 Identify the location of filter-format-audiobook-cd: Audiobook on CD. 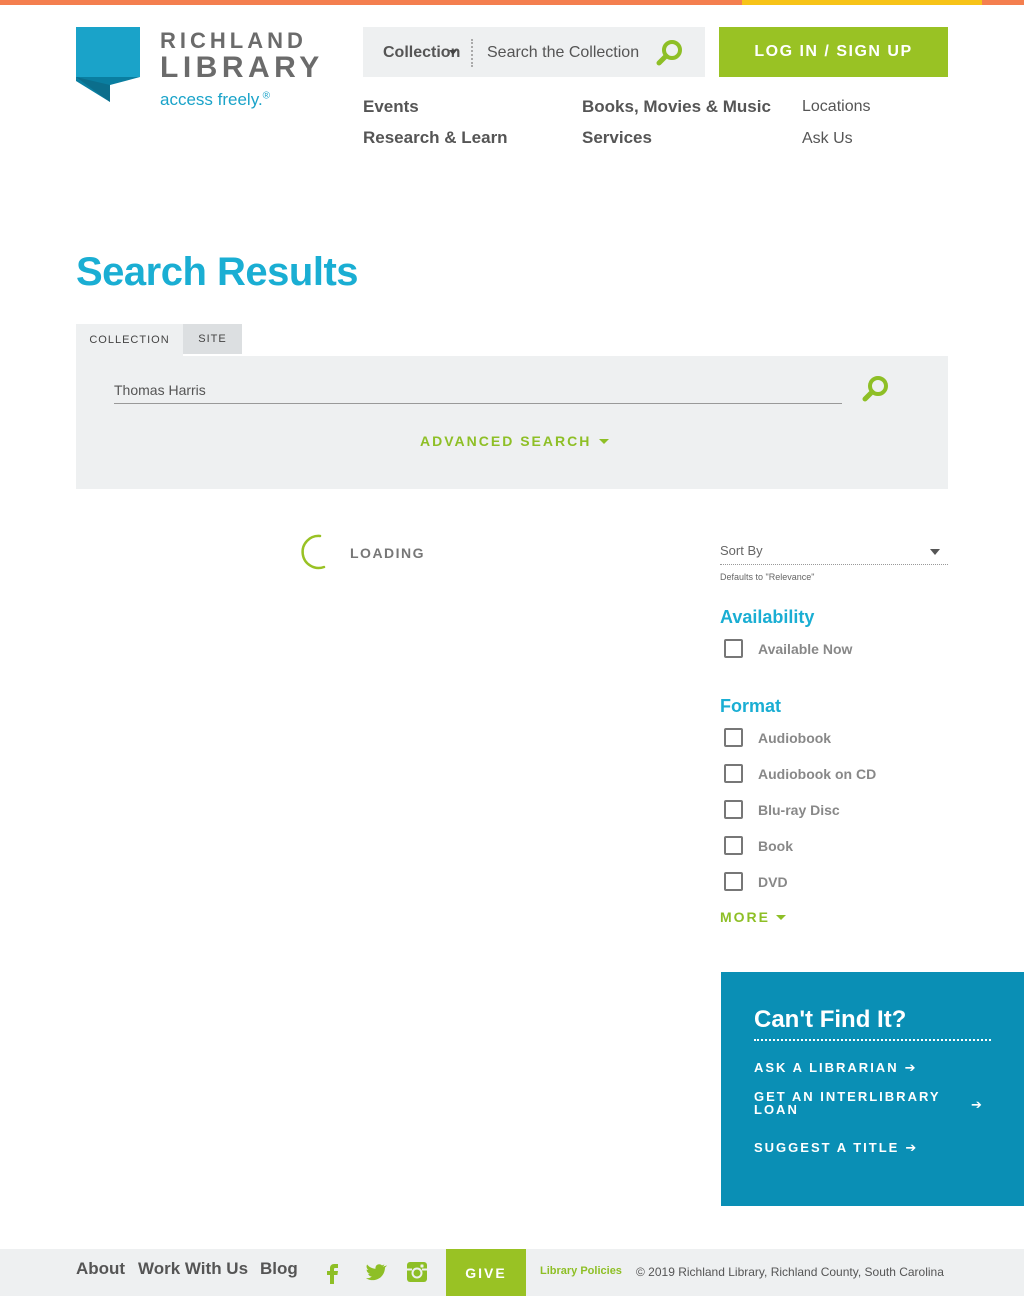
(800, 773).